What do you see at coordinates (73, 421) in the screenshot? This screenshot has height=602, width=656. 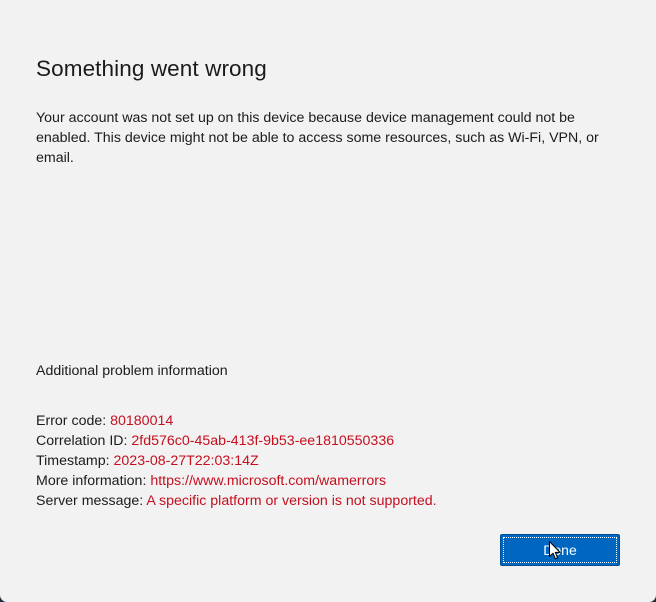 I see `error-code-label: Error code:` at bounding box center [73, 421].